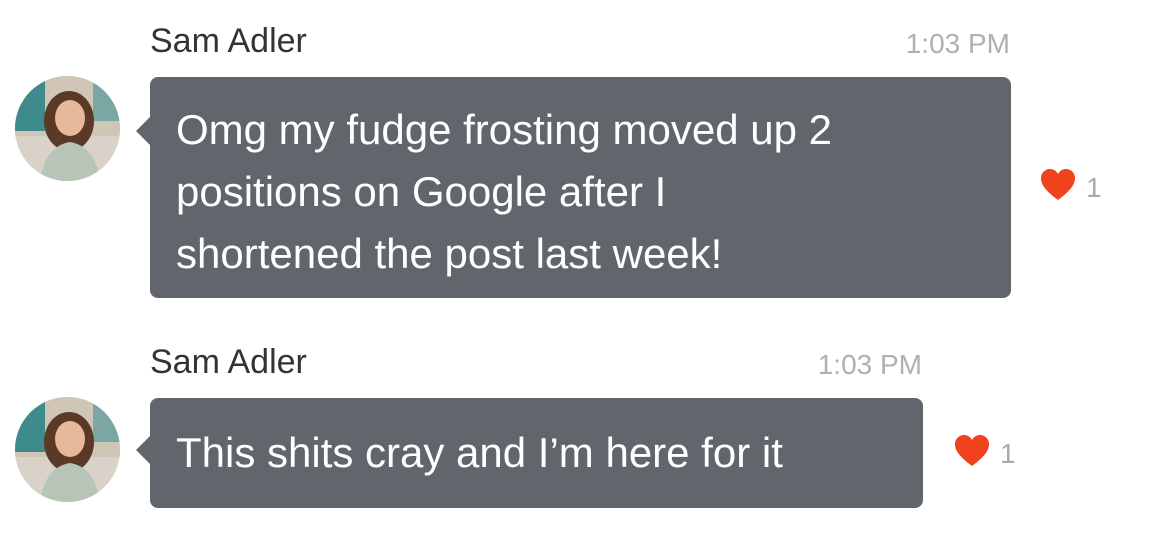  I want to click on message-text: This shits cray and I’m here for it, so click(479, 452).